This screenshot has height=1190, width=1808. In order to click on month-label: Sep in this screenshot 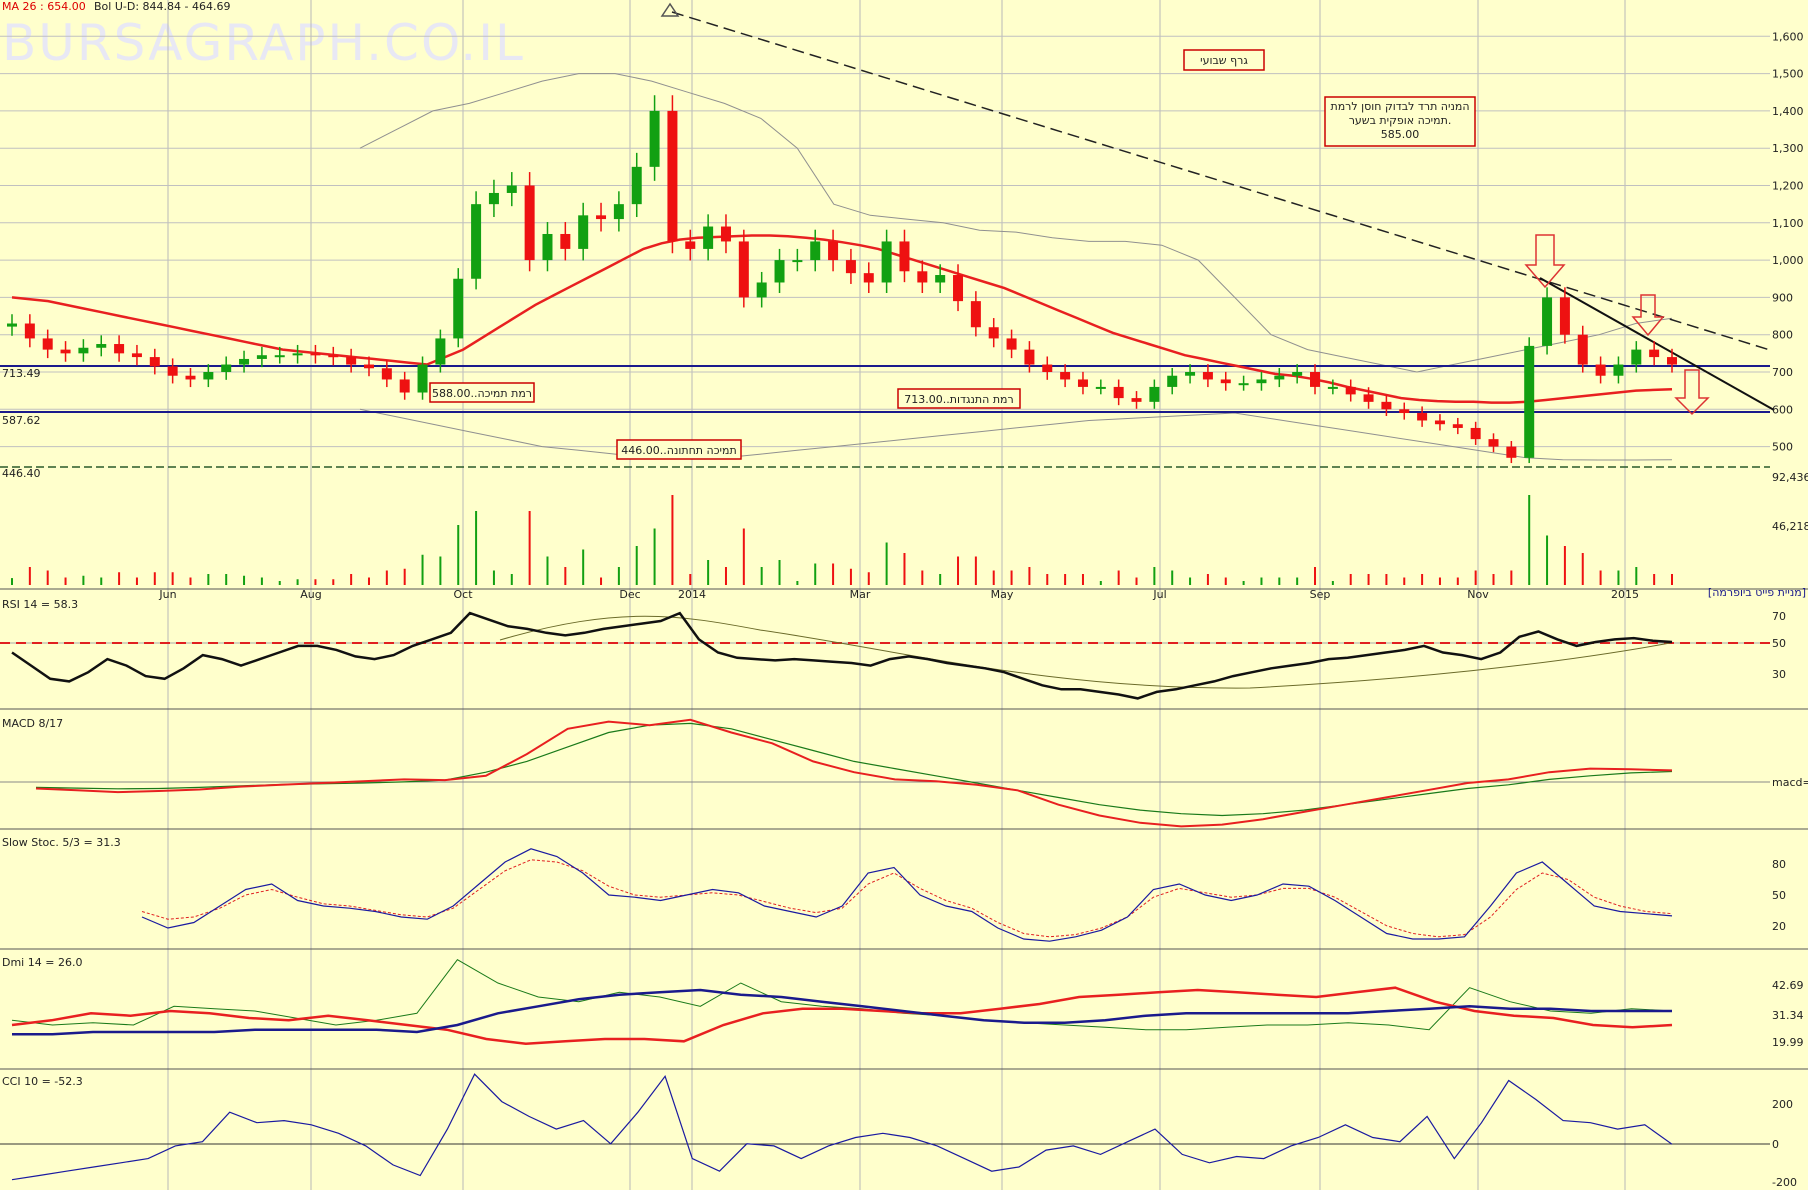, I will do `click(1320, 594)`.